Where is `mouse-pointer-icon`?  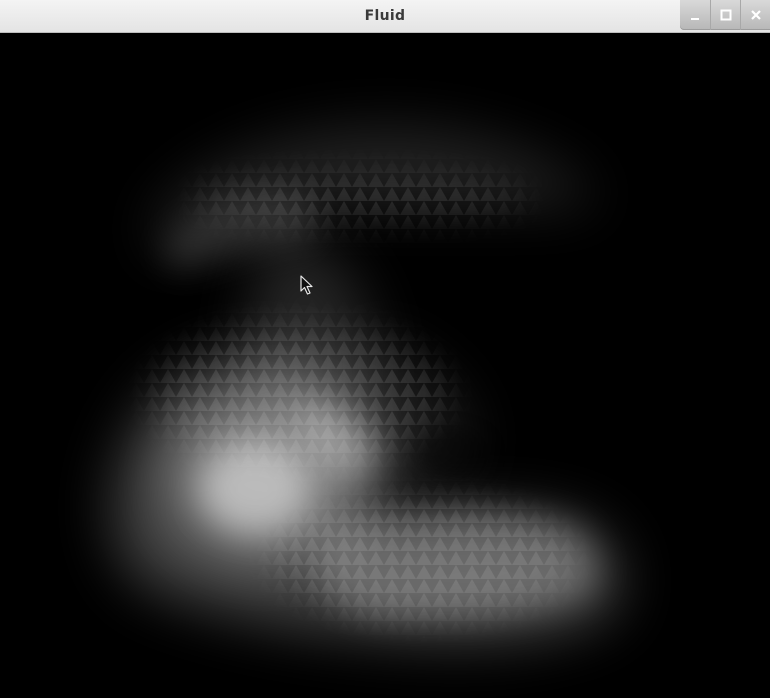 mouse-pointer-icon is located at coordinates (306, 285).